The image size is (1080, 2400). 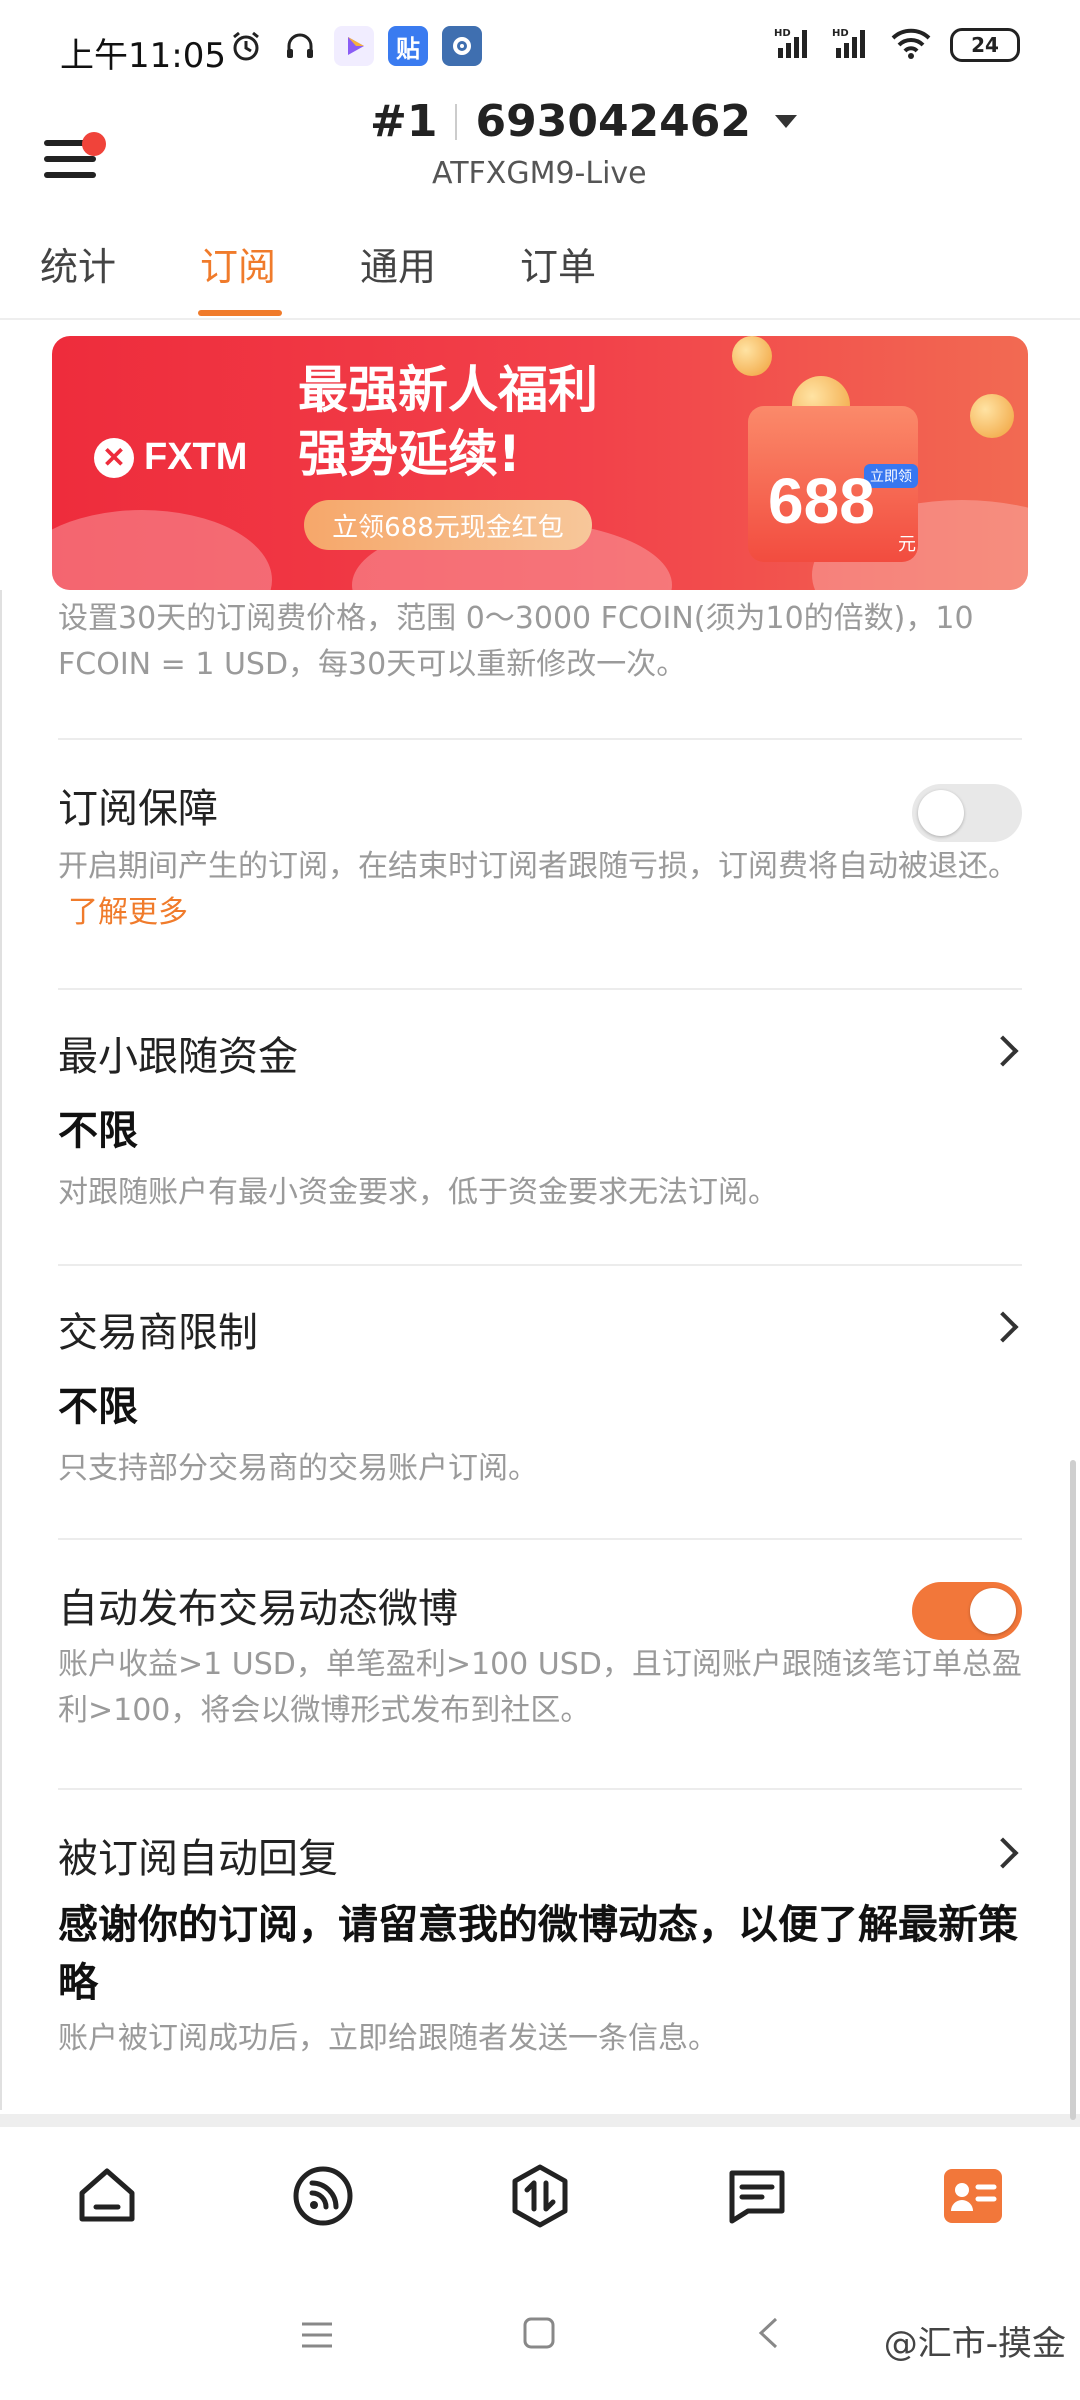 I want to click on status-notification-icons: 贴, so click(x=354, y=46).